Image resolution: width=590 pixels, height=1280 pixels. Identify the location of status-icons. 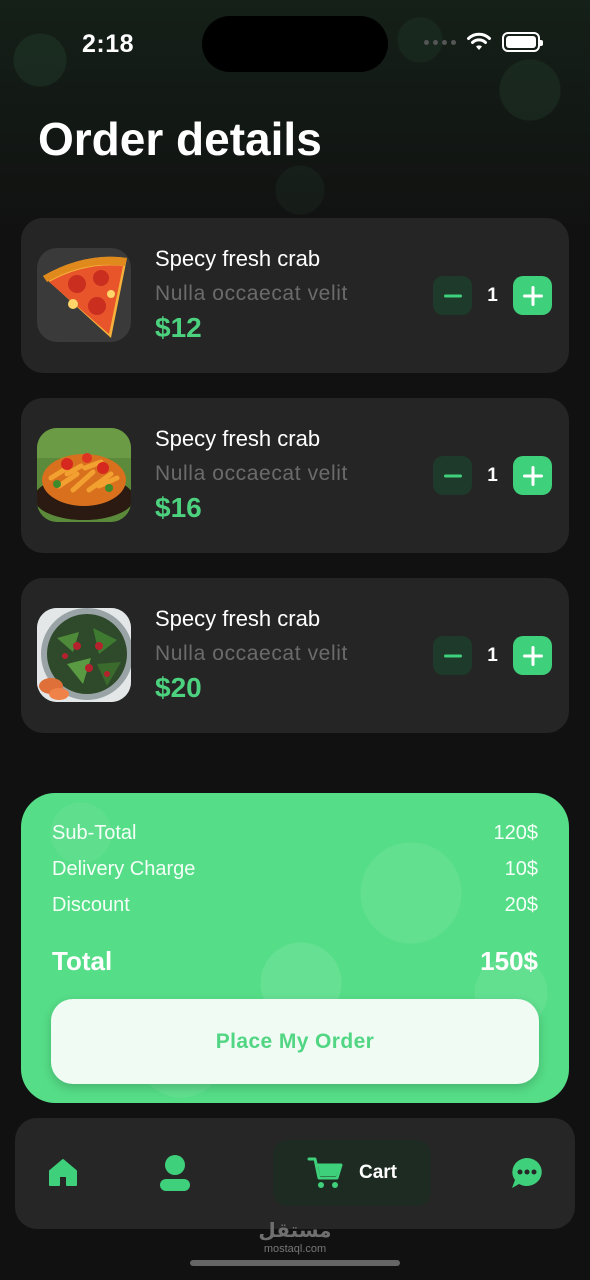
(483, 42).